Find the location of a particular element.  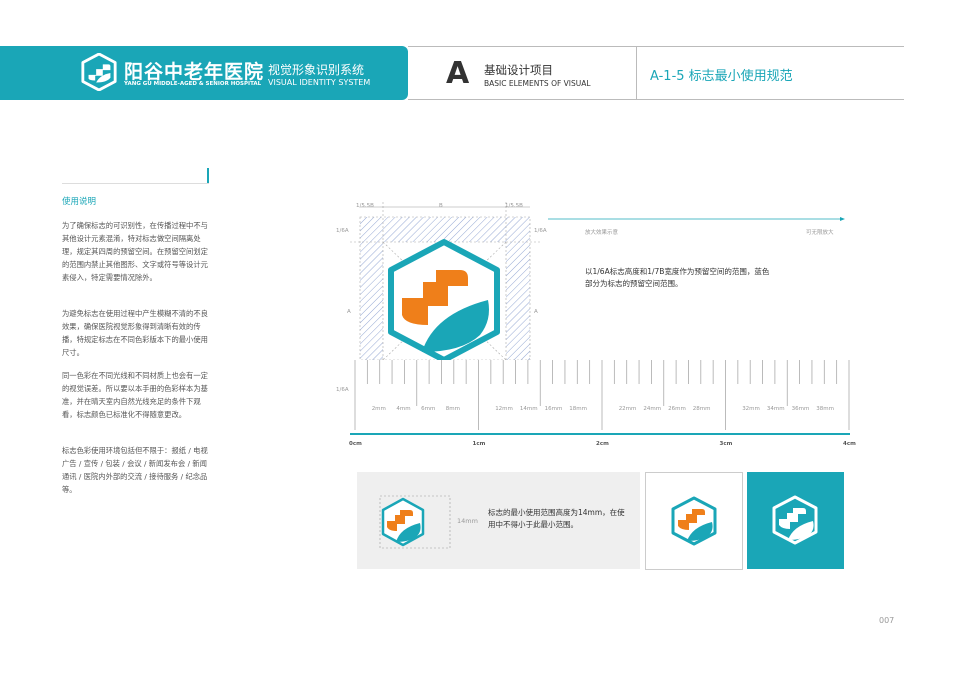

ruler-mm-label: 14mm is located at coordinates (528, 409).